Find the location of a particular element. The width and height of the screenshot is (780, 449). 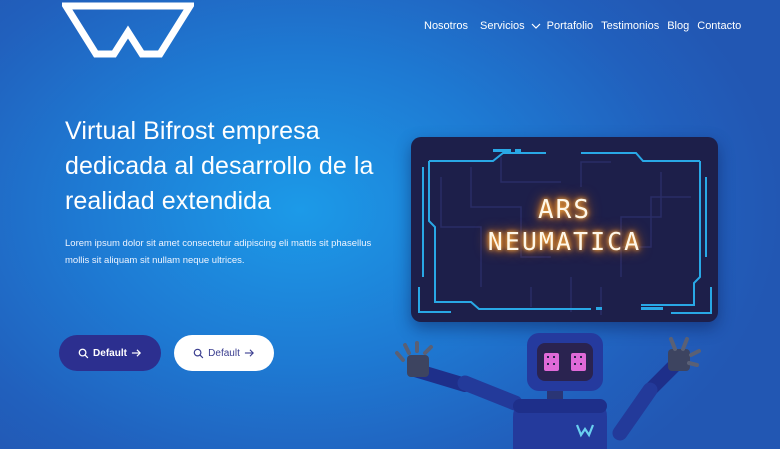

nav-item-contacto: Contacto is located at coordinates (719, 26).